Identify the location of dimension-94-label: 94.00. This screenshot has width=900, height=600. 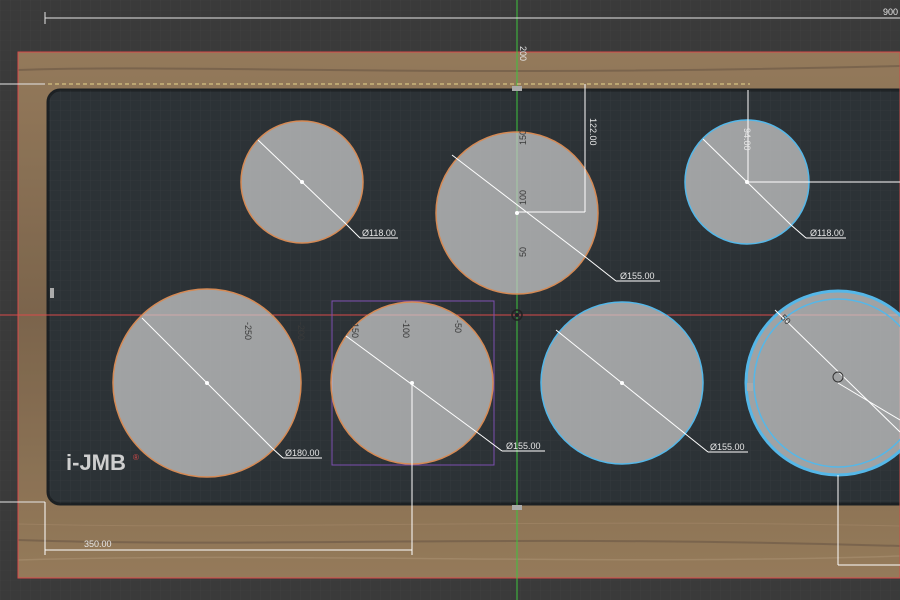
(747, 139).